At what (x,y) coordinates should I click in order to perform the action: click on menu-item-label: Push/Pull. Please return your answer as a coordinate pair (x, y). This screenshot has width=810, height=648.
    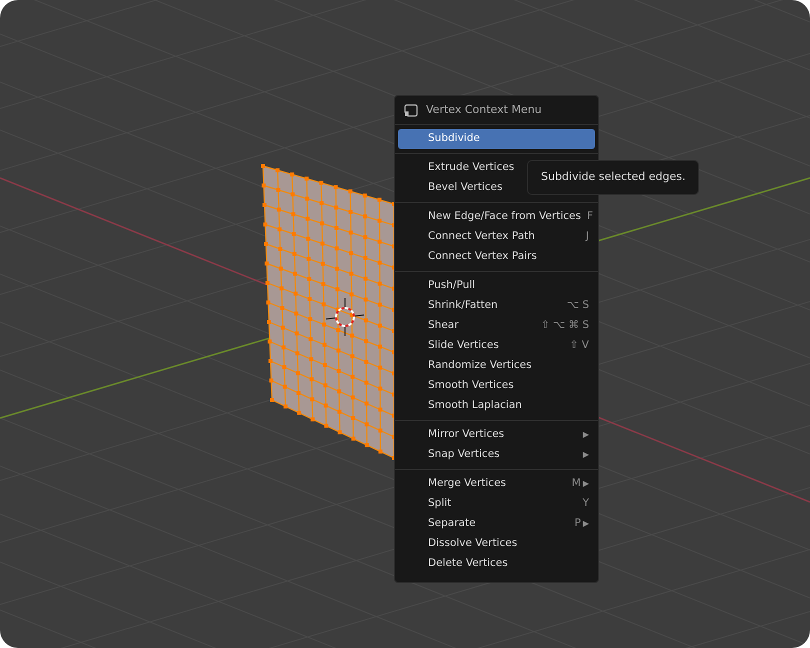
    Looking at the image, I should click on (452, 286).